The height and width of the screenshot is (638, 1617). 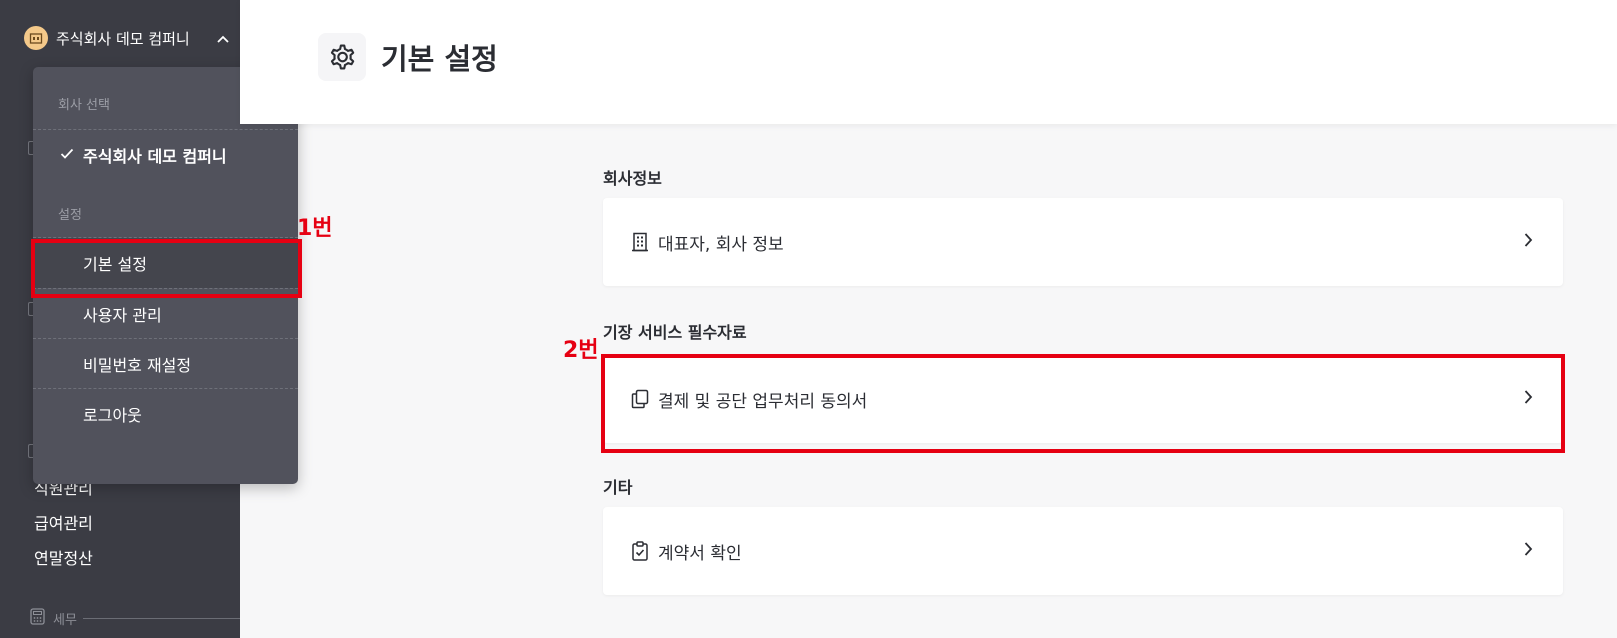 What do you see at coordinates (165, 364) in the screenshot?
I see `dropdown-item-reset-password: 비밀번호 재설정` at bounding box center [165, 364].